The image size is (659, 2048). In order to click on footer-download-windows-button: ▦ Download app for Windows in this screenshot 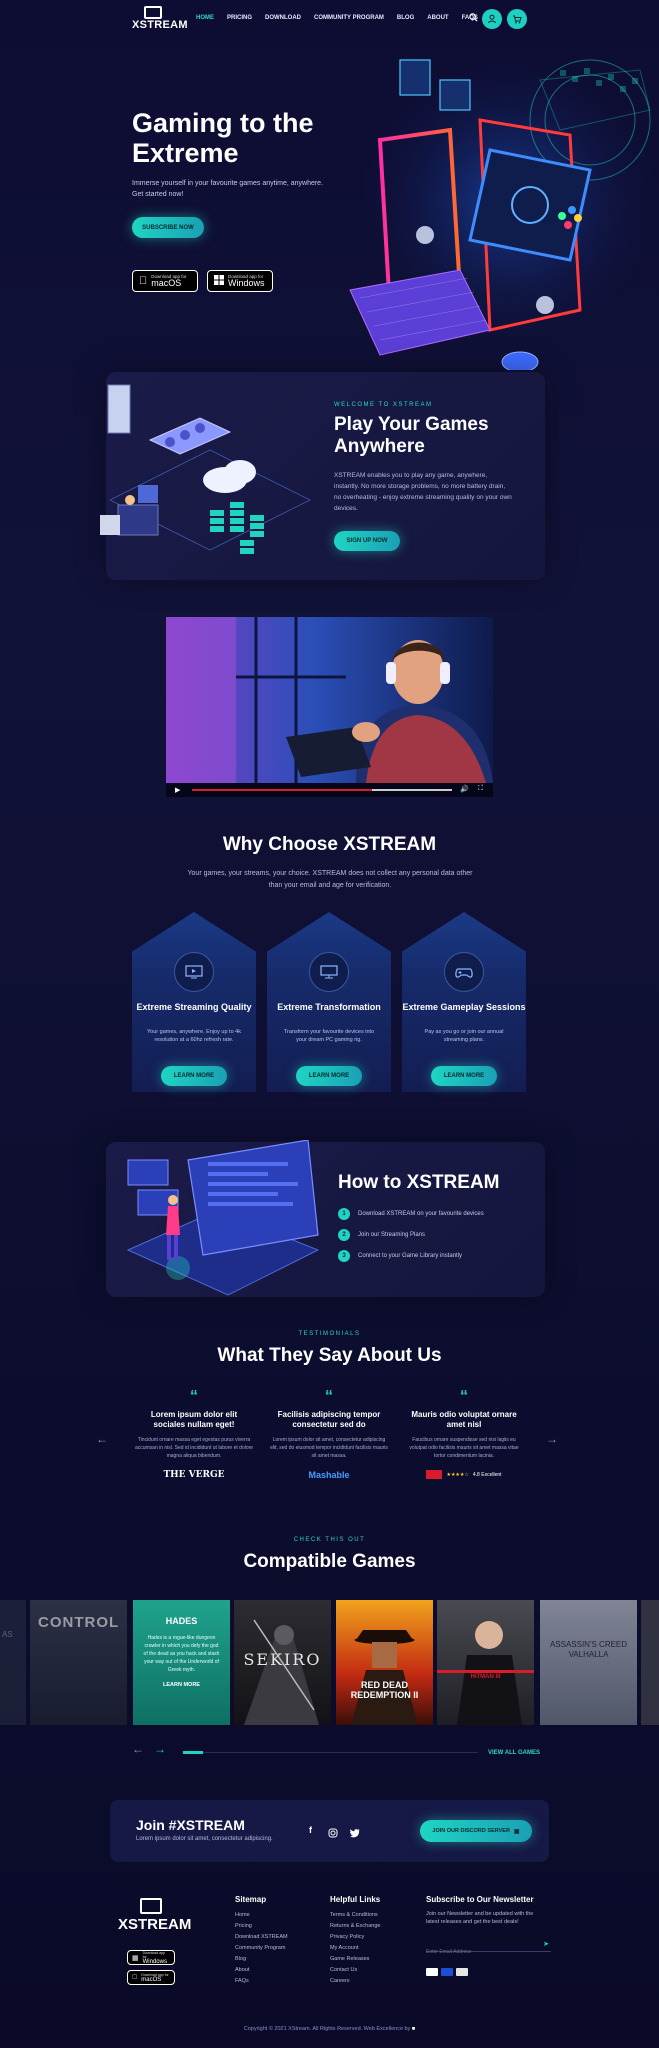, I will do `click(151, 1957)`.